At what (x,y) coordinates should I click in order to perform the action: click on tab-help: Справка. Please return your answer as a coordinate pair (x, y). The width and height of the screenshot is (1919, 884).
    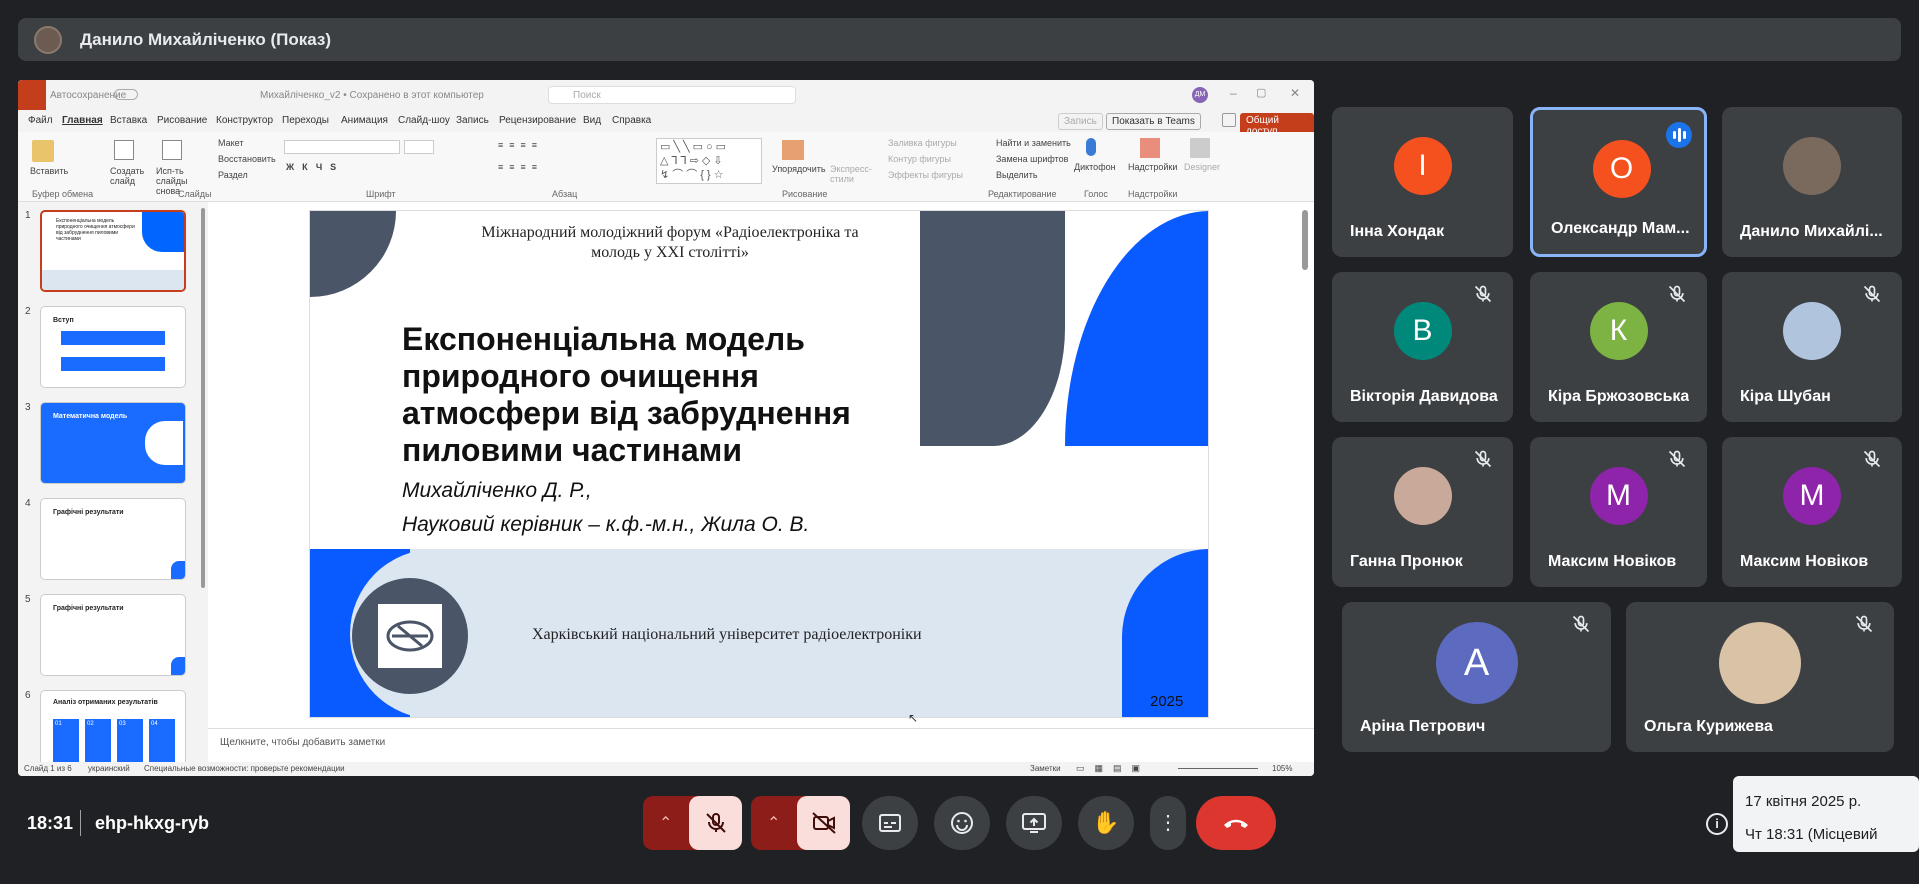
    Looking at the image, I should click on (631, 120).